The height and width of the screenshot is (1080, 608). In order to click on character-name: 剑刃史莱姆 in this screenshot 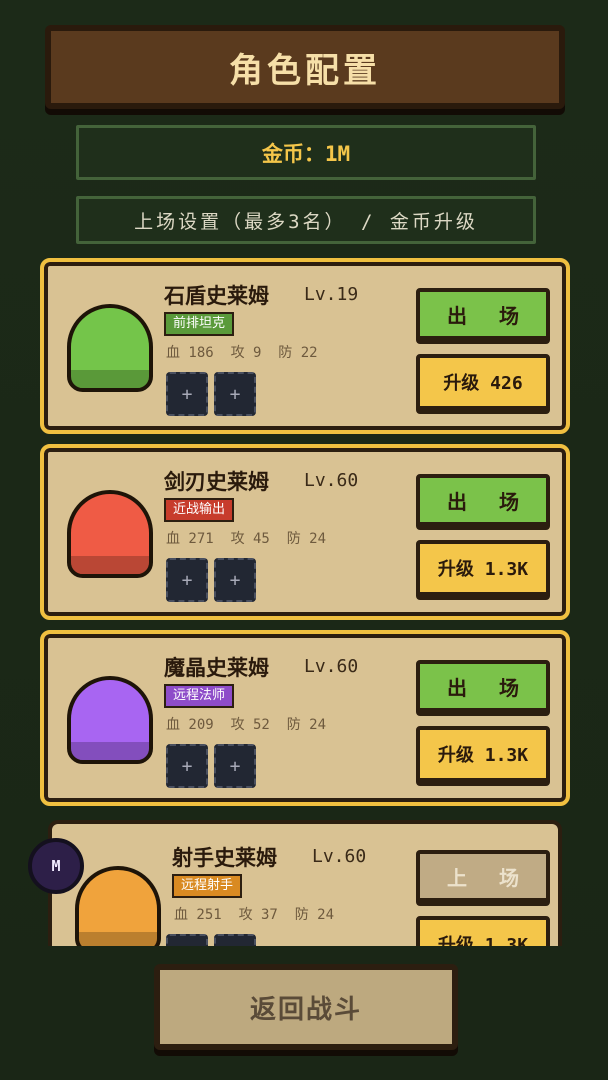, I will do `click(216, 481)`.